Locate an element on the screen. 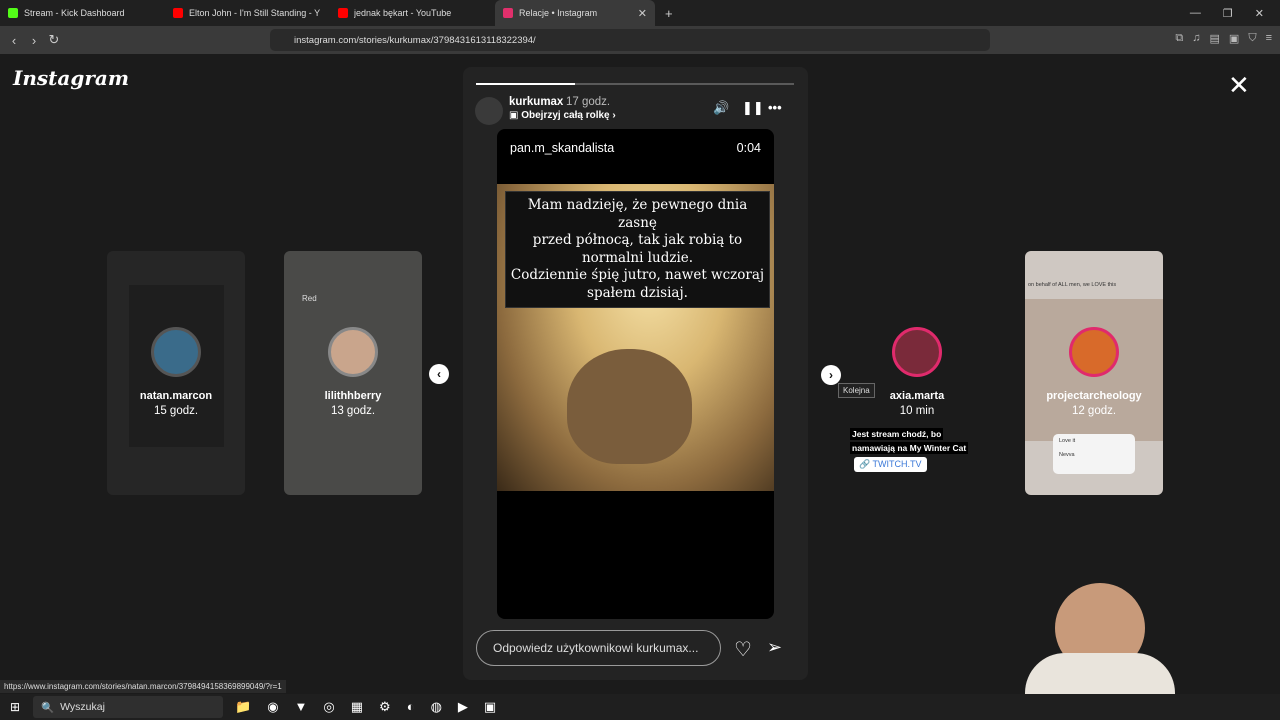 The height and width of the screenshot is (720, 1280). story-username: lilithhberry is located at coordinates (353, 396).